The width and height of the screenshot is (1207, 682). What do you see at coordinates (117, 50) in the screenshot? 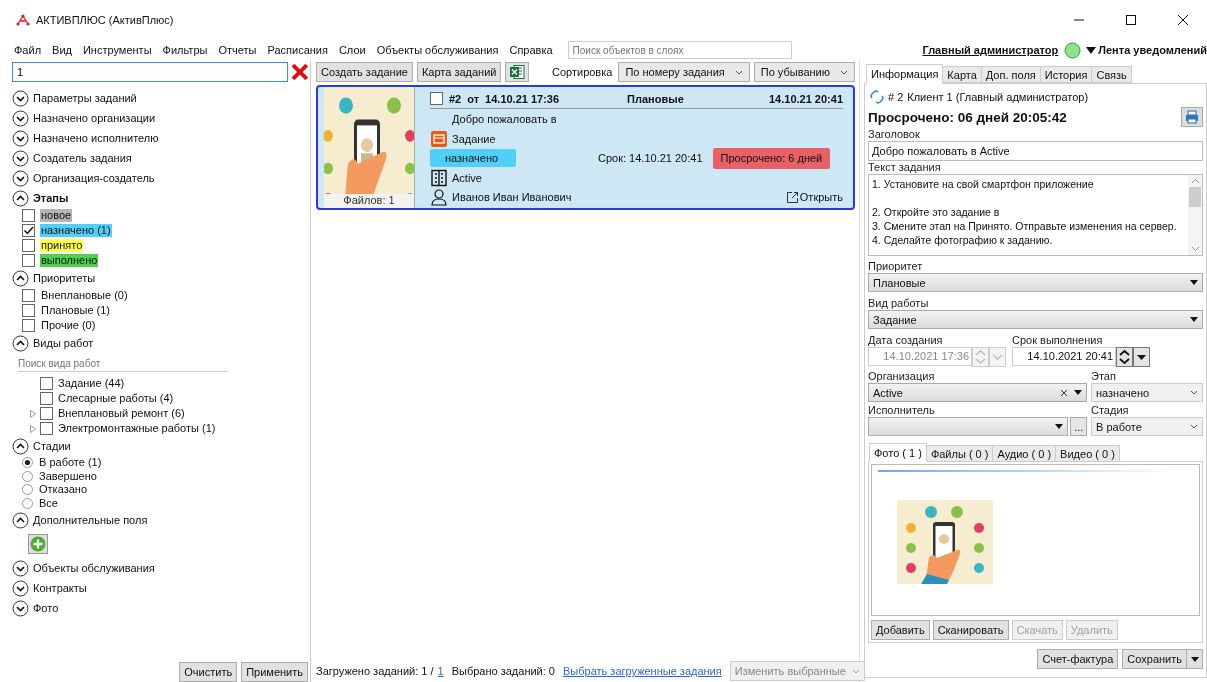
I see `menu-item: Инструменты` at bounding box center [117, 50].